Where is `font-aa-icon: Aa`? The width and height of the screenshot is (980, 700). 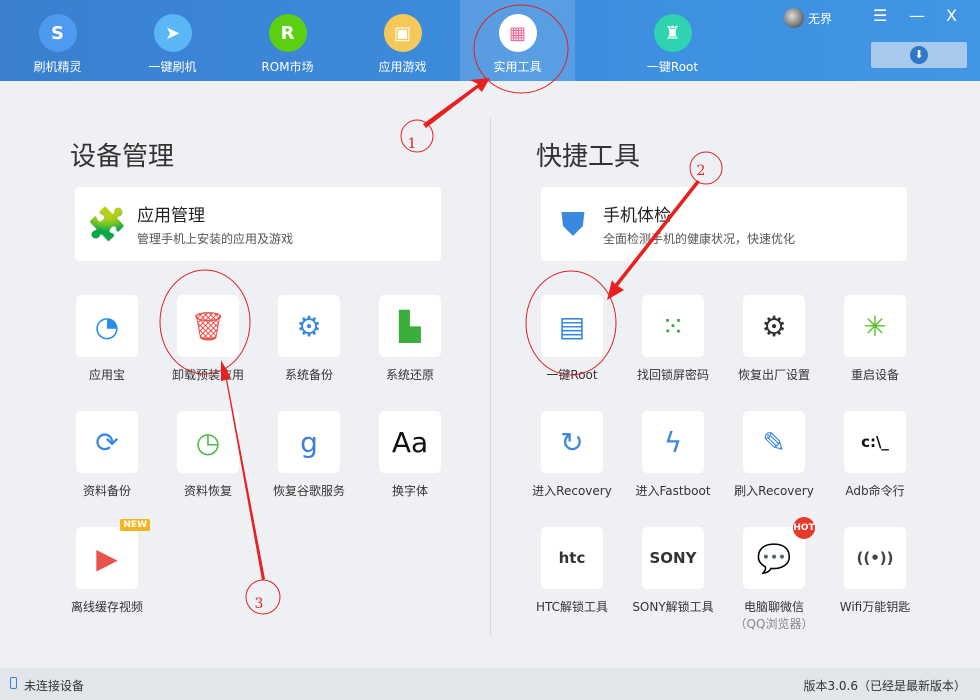
font-aa-icon: Aa is located at coordinates (410, 442).